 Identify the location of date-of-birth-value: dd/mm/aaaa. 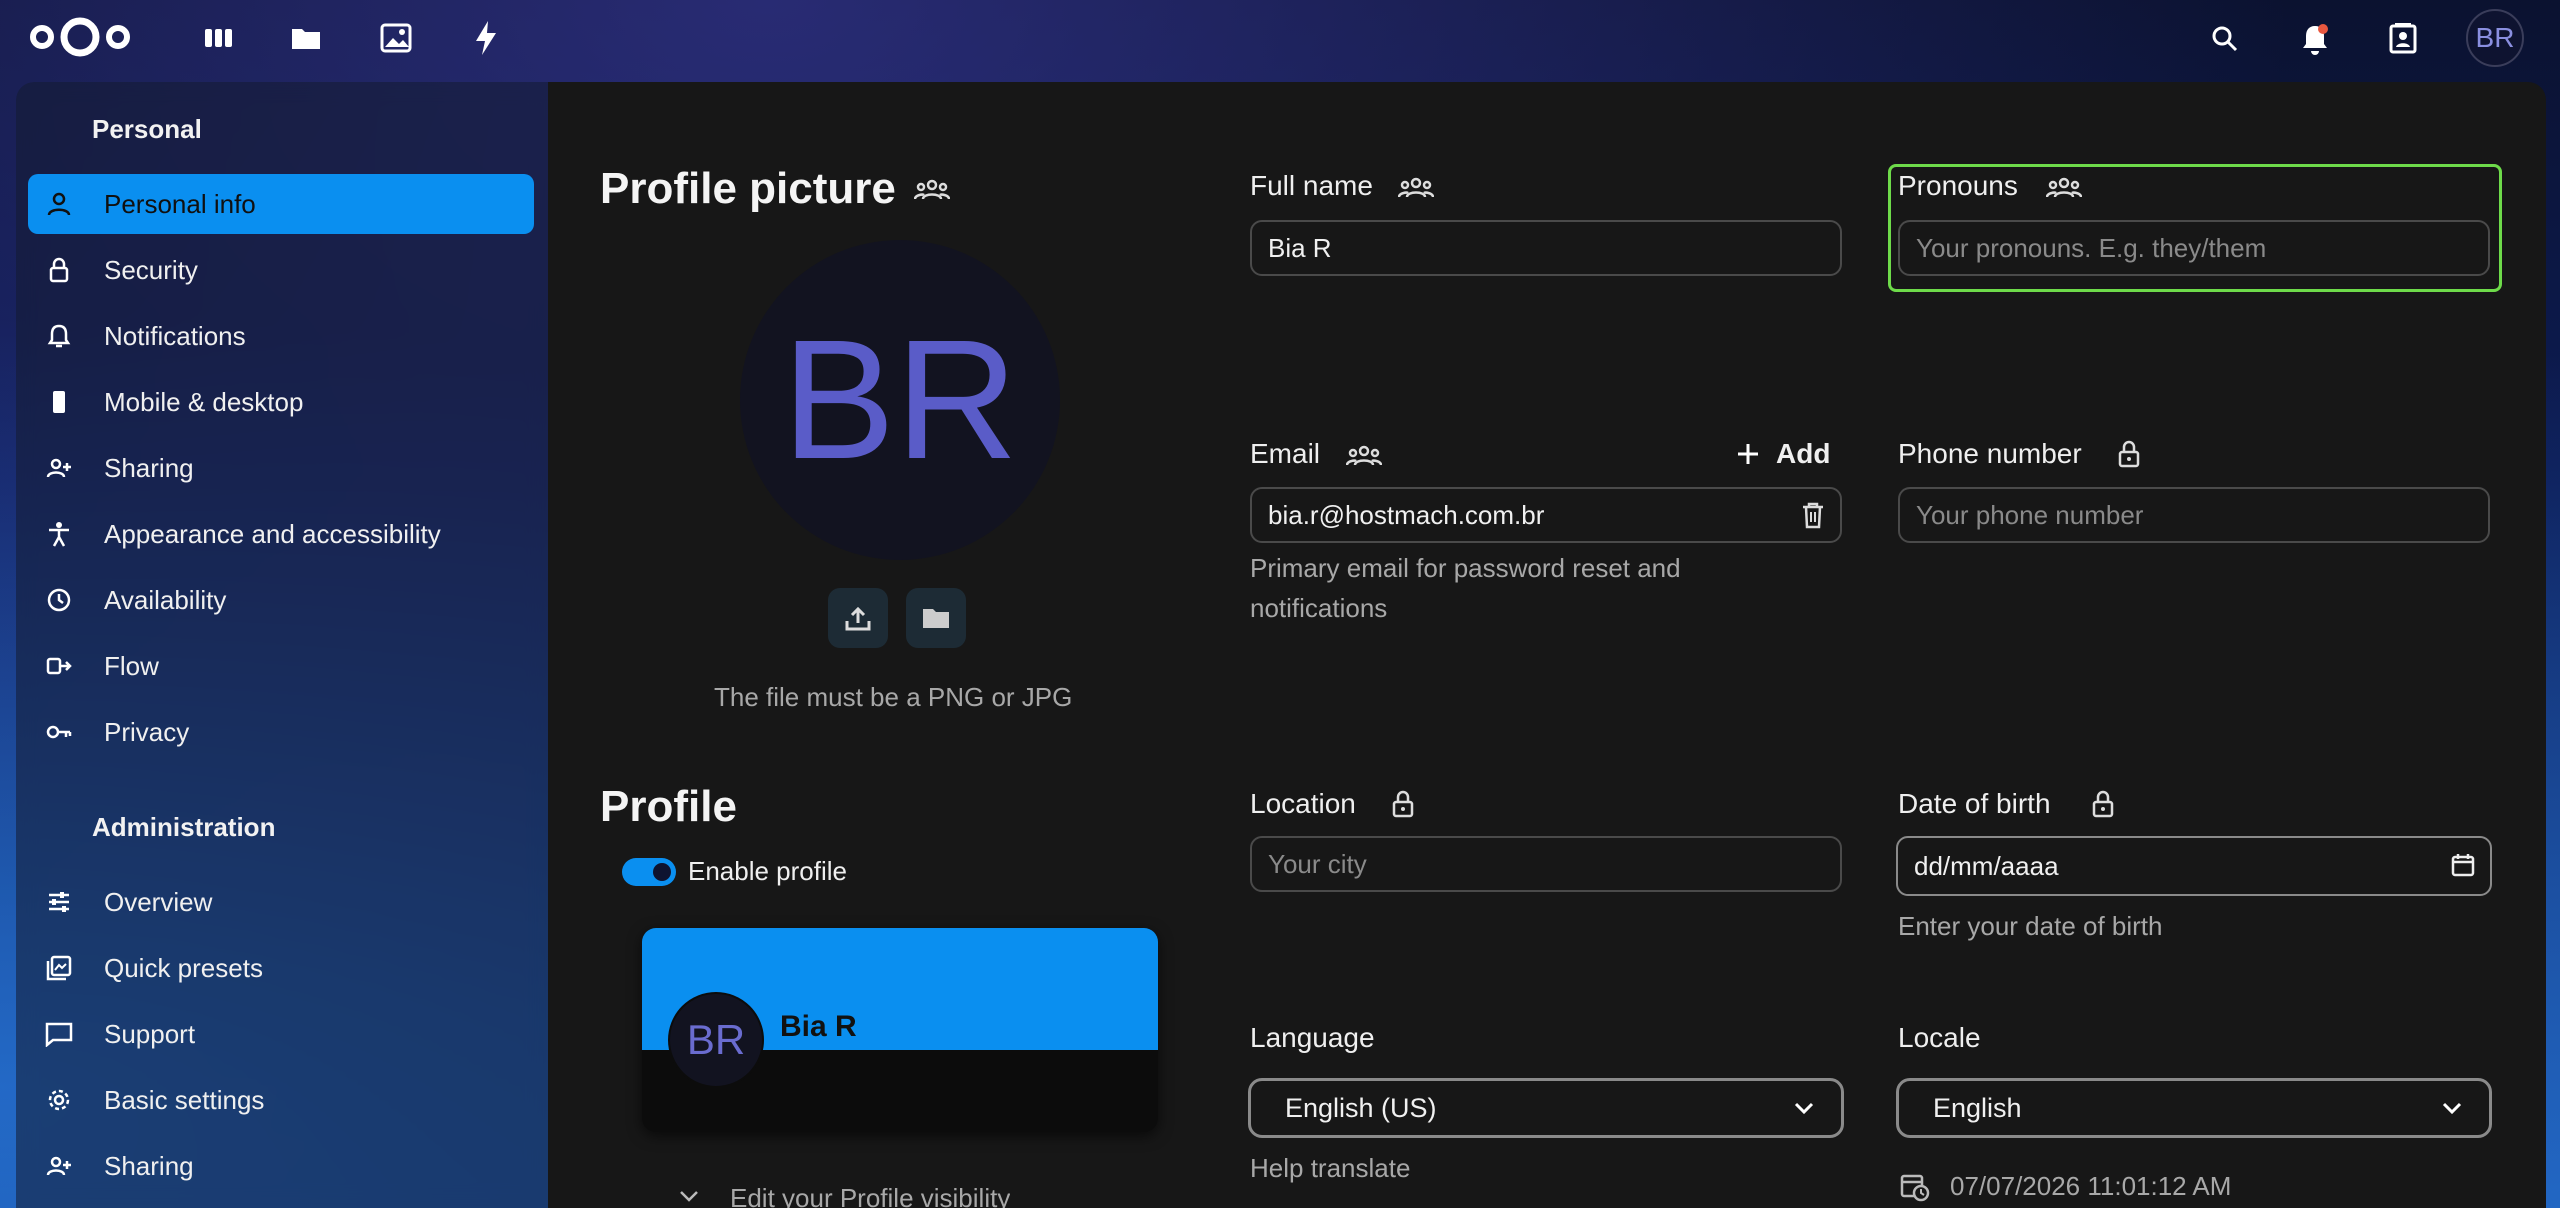
(1986, 865).